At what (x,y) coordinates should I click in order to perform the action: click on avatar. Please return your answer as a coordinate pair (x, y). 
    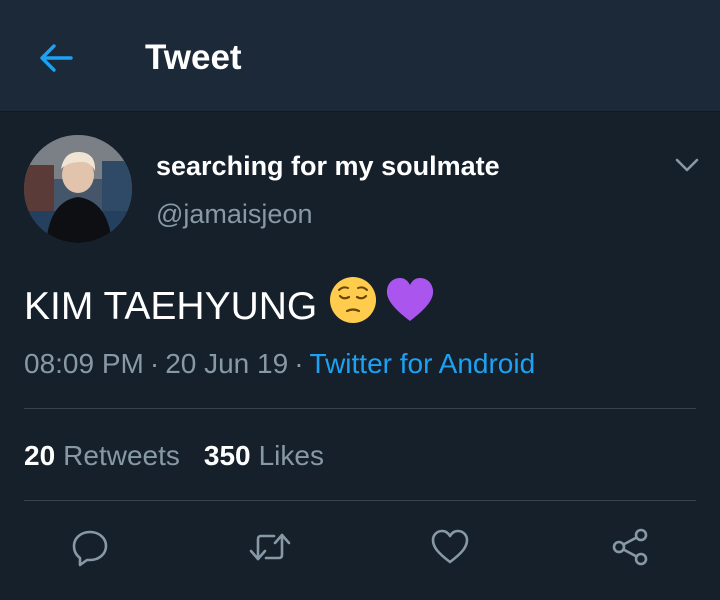
    Looking at the image, I should click on (78, 189).